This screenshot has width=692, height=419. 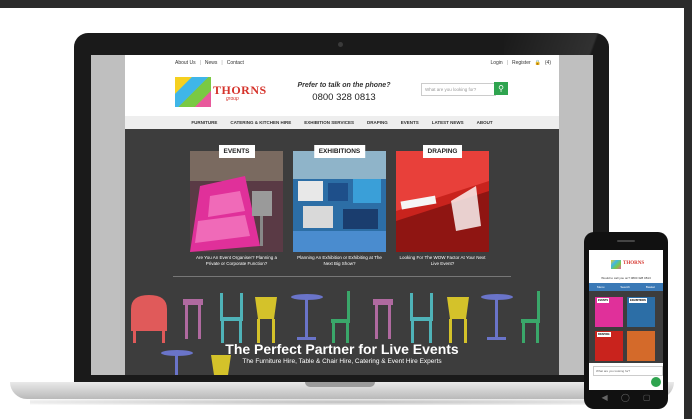 What do you see at coordinates (641, 346) in the screenshot?
I see `mobile-promo-card` at bounding box center [641, 346].